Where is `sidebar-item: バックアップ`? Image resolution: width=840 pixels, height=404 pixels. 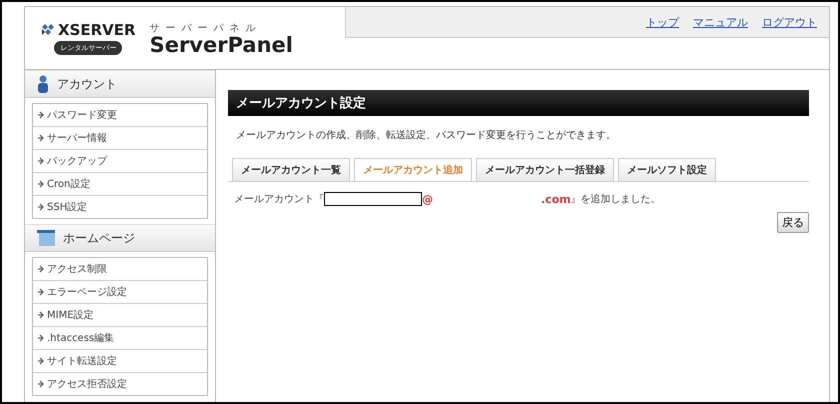
sidebar-item: バックアップ is located at coordinates (120, 161).